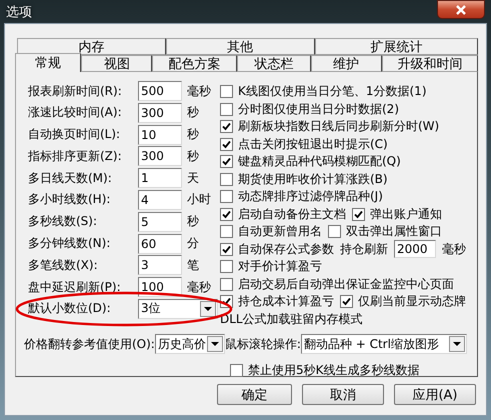 This screenshot has width=491, height=420. What do you see at coordinates (193, 265) in the screenshot?
I see `unit-label: 笔` at bounding box center [193, 265].